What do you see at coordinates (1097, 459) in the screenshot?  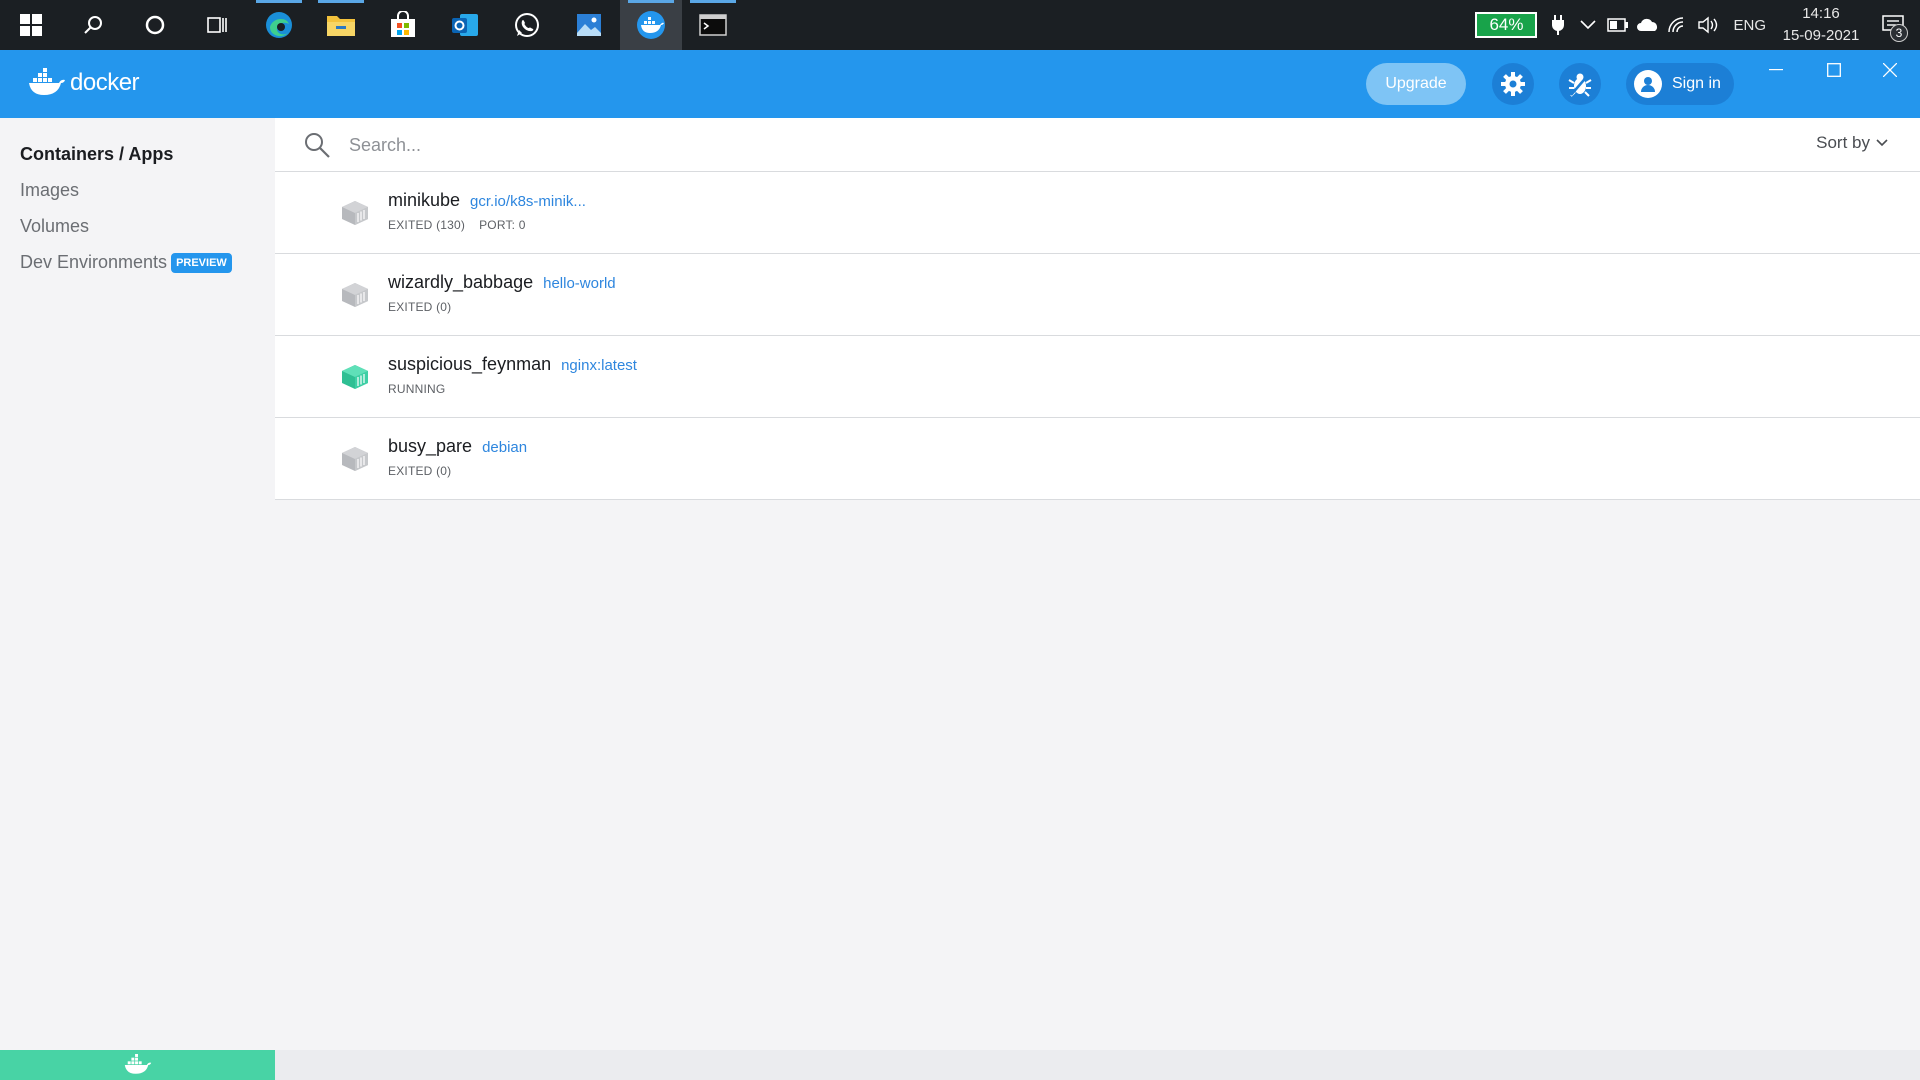 I see `container-row: busy_pare debian EXITED (0)` at bounding box center [1097, 459].